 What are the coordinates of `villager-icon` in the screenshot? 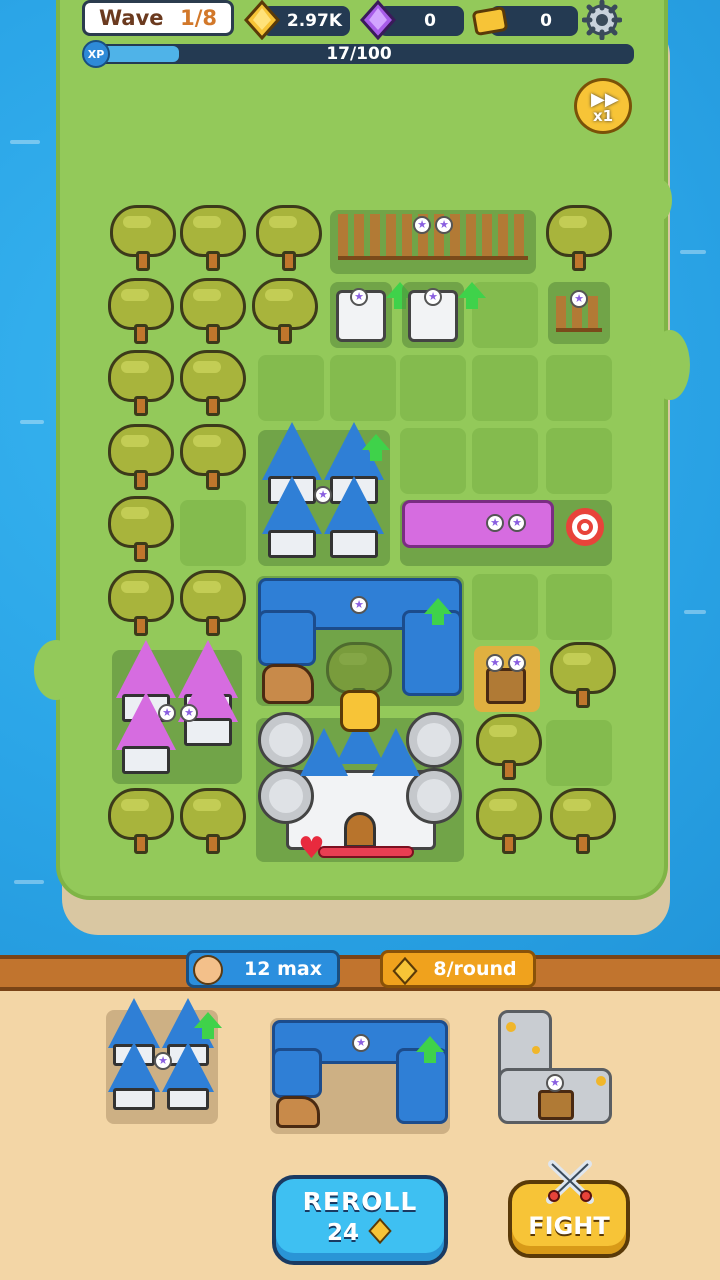 It's located at (208, 970).